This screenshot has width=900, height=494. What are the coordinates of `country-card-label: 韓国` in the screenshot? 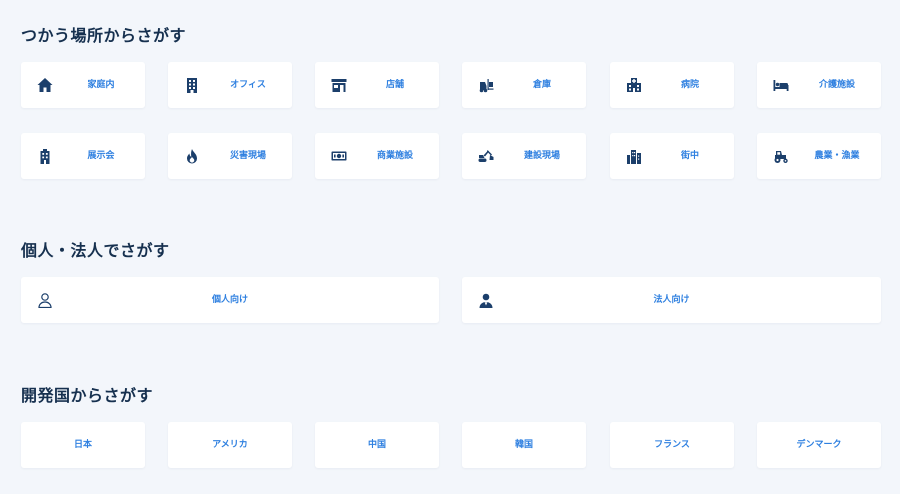 It's located at (523, 445).